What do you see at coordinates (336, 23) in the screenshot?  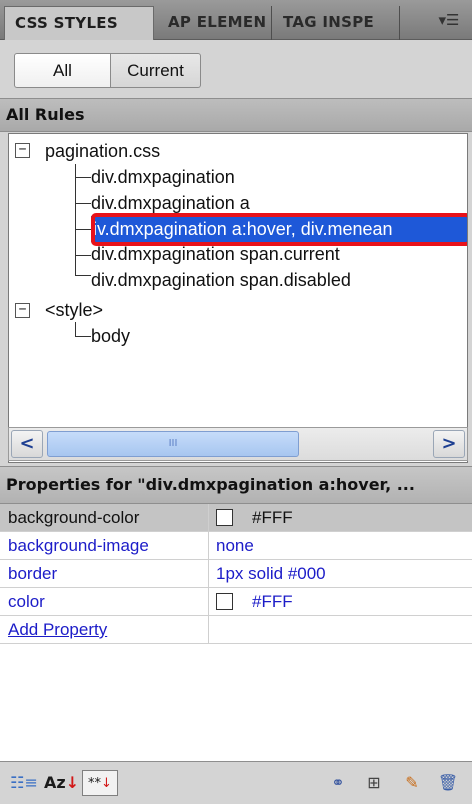 I see `tab-tag-inspector: TAG INSPE` at bounding box center [336, 23].